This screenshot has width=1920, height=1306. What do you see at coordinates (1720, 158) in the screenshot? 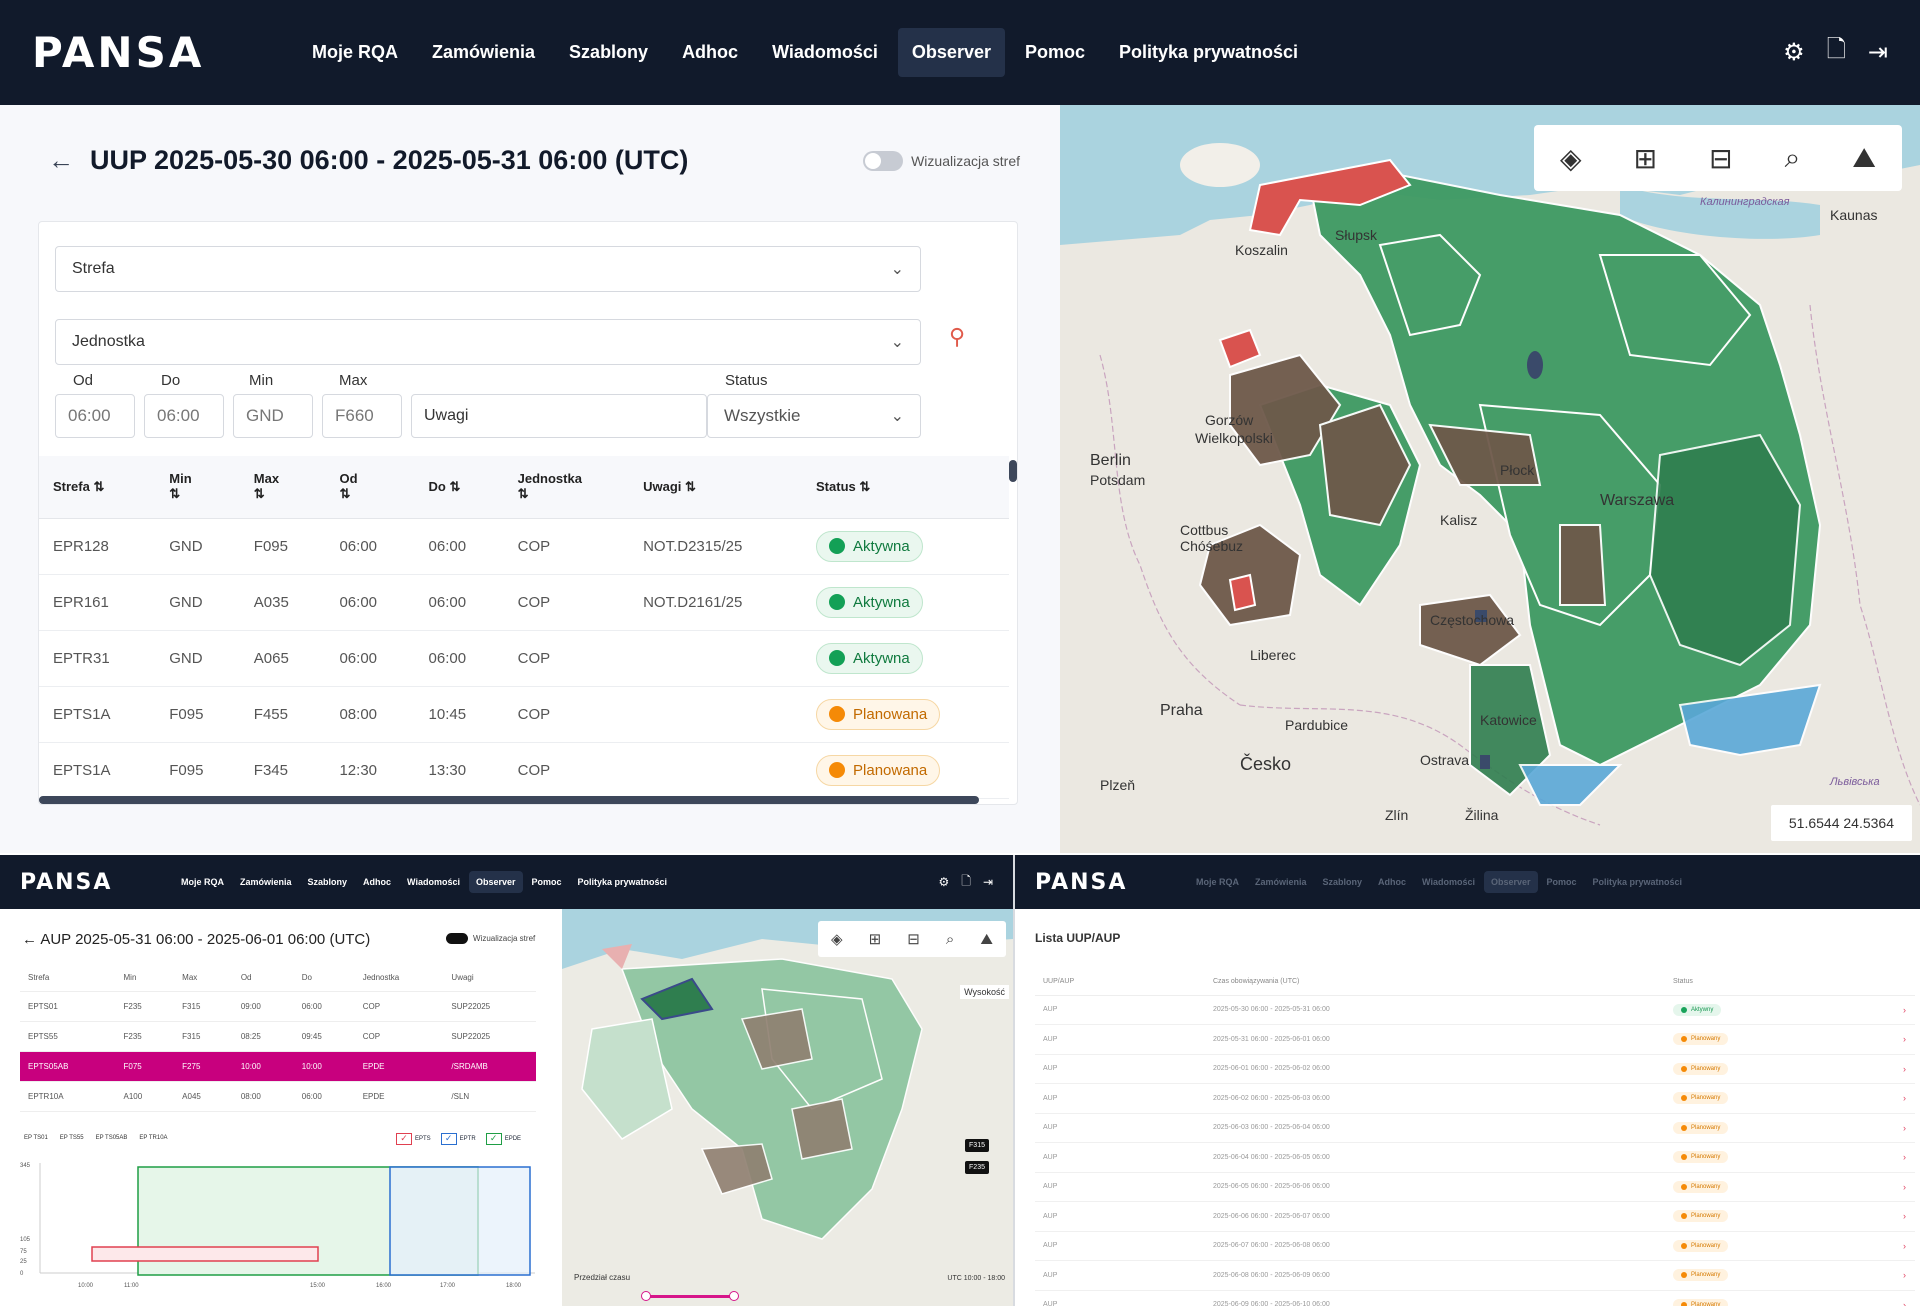
I see `zoom-out-icon: ⊟` at bounding box center [1720, 158].